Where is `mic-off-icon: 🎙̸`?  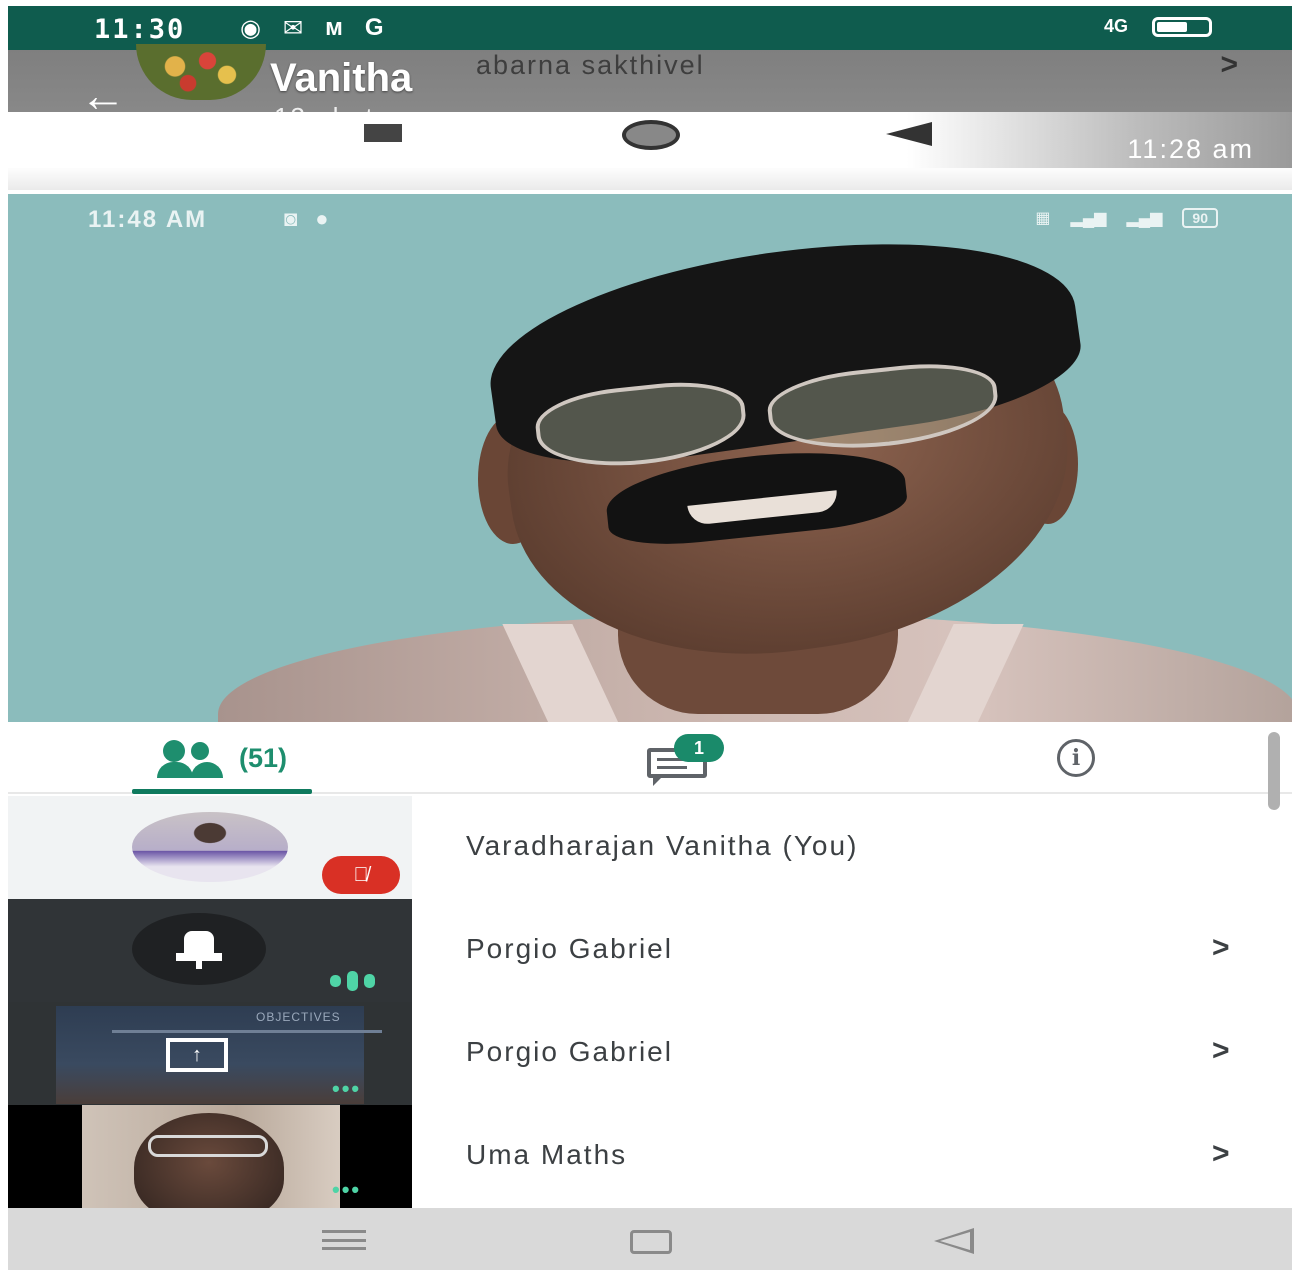
mic-off-icon: 🎙̸ is located at coordinates (361, 875).